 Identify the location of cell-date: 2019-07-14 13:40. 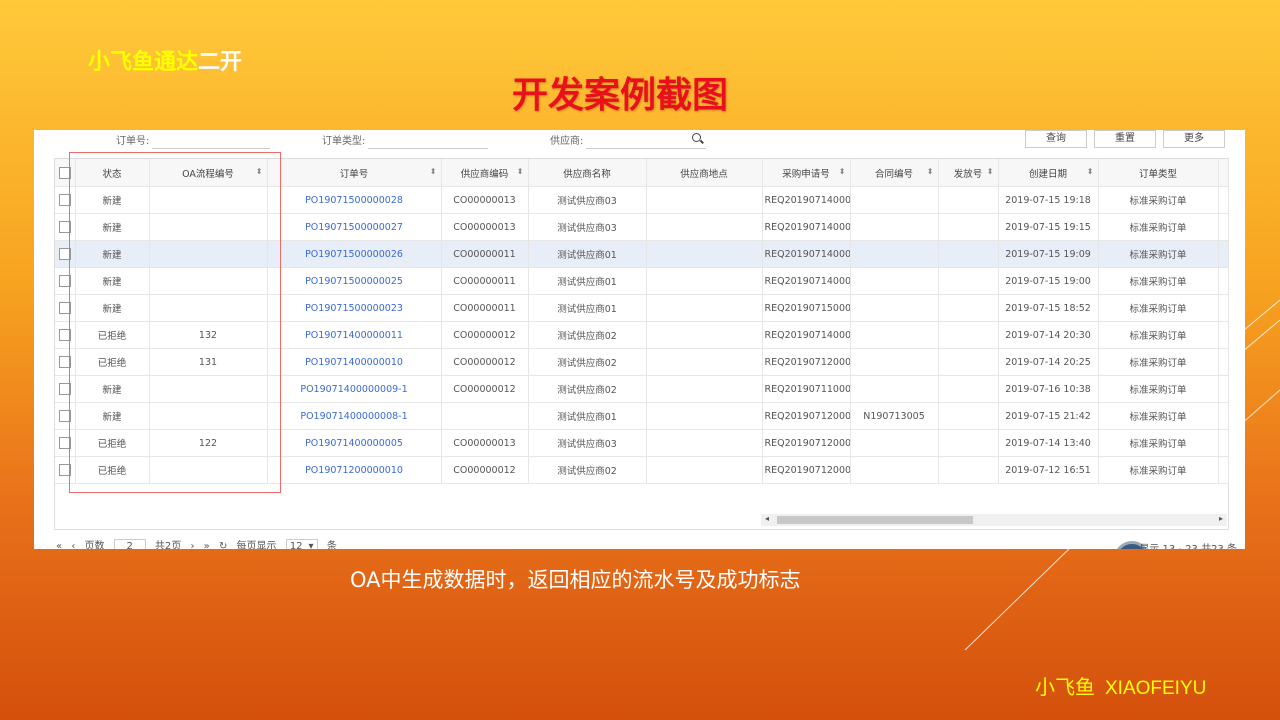
(1048, 443).